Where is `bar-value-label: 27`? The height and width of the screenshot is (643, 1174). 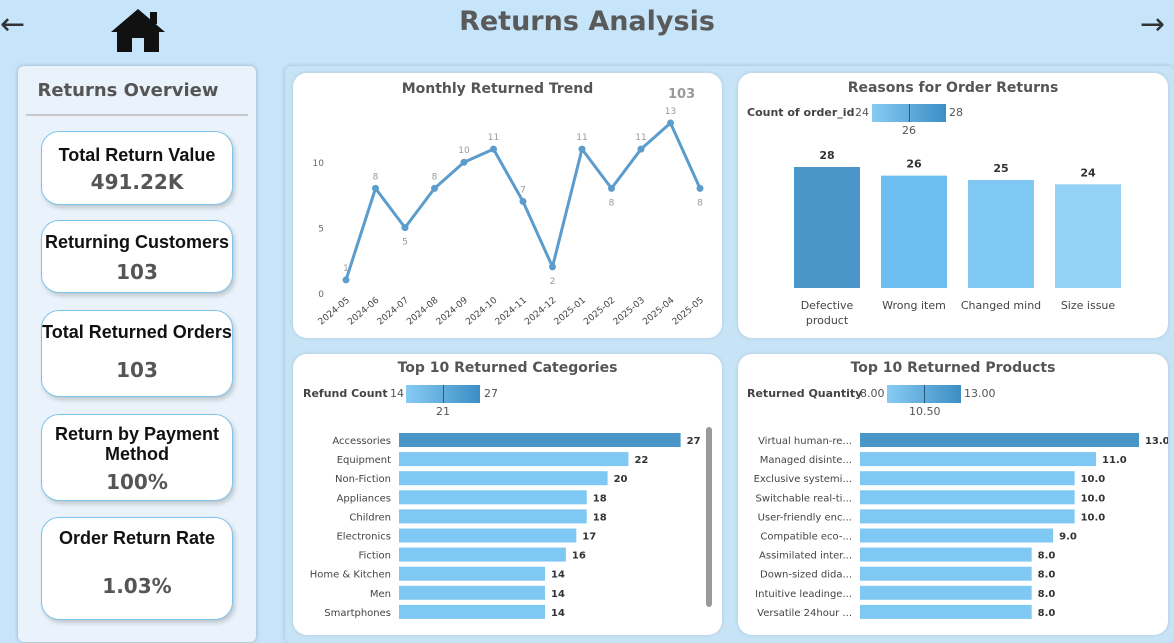 bar-value-label: 27 is located at coordinates (694, 441).